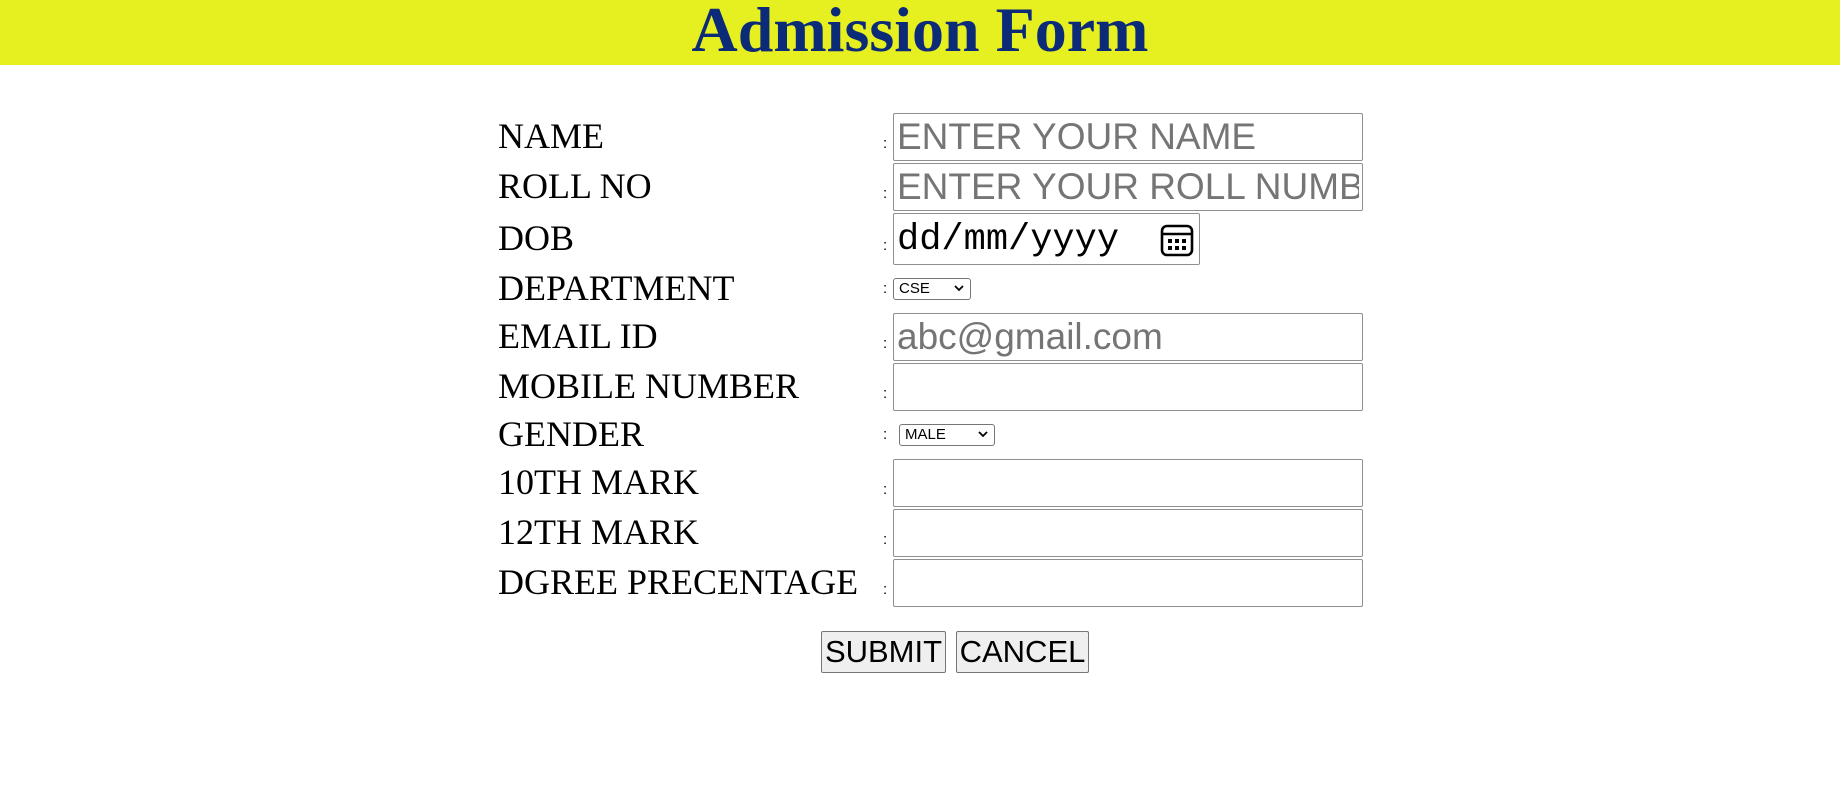 The height and width of the screenshot is (795, 1840). What do you see at coordinates (616, 288) in the screenshot?
I see `department-label: DEPARTMENT` at bounding box center [616, 288].